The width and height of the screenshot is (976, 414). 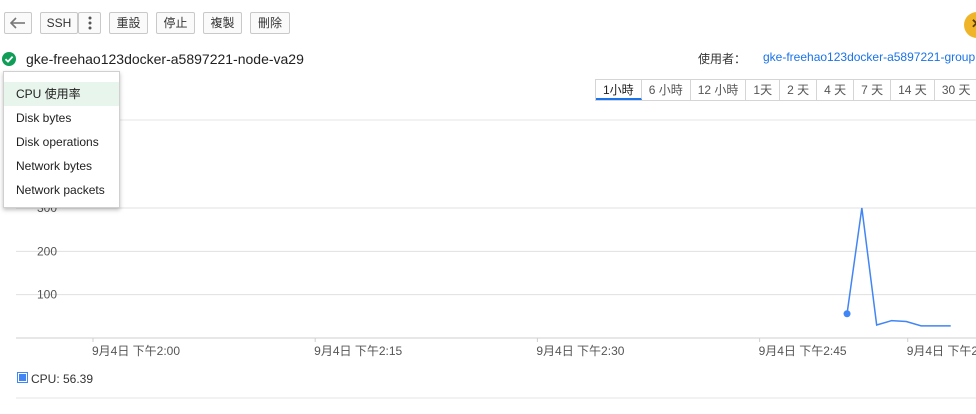 What do you see at coordinates (22, 377) in the screenshot?
I see `legend-swatch` at bounding box center [22, 377].